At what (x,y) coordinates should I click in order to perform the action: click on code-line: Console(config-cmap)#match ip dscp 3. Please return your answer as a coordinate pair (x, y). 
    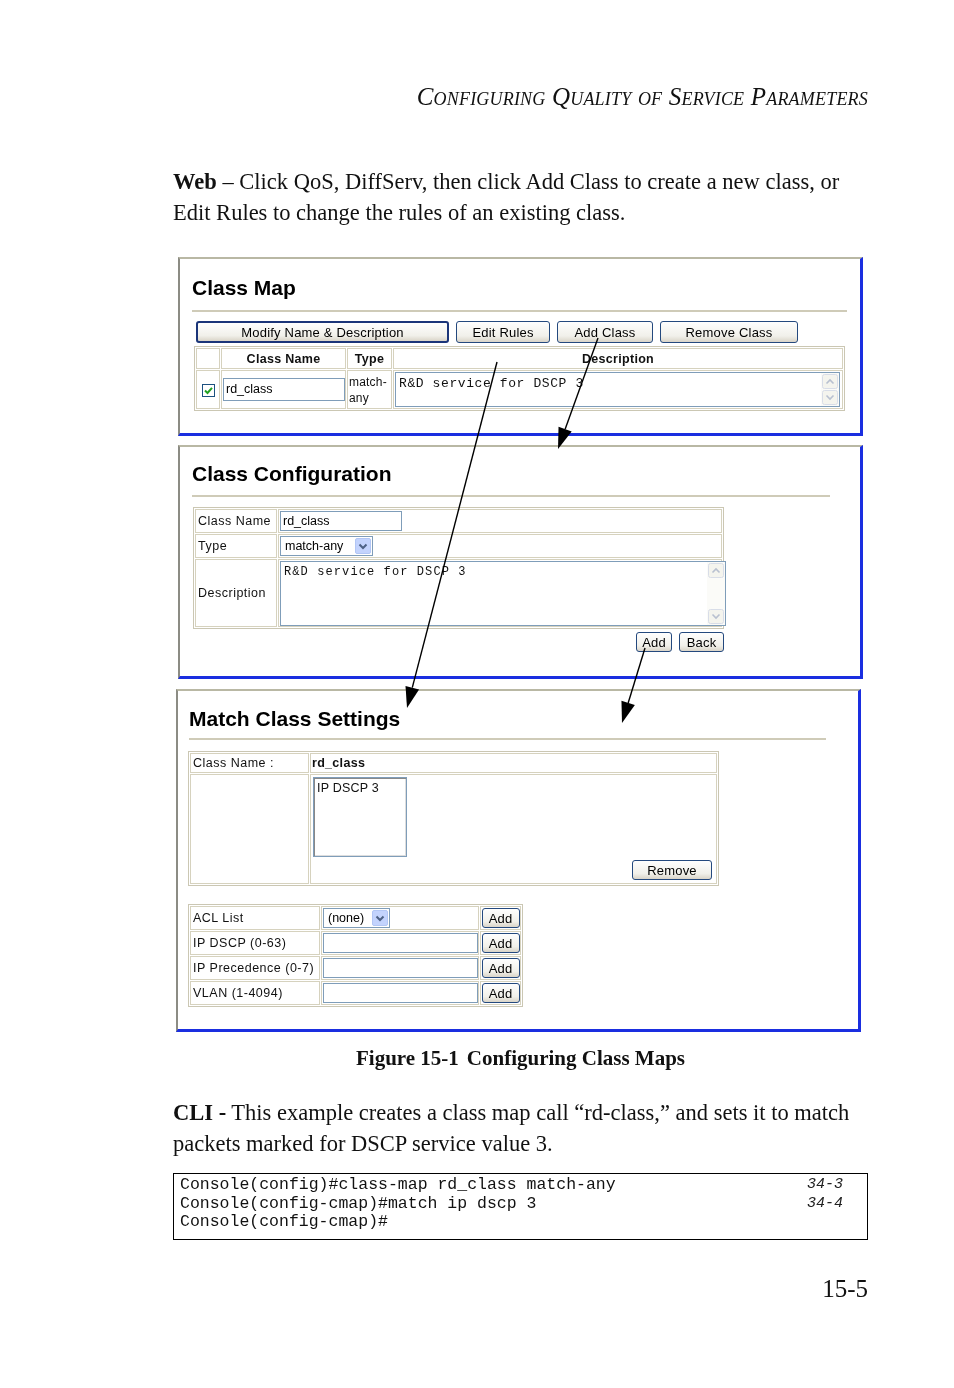
    Looking at the image, I should click on (358, 1203).